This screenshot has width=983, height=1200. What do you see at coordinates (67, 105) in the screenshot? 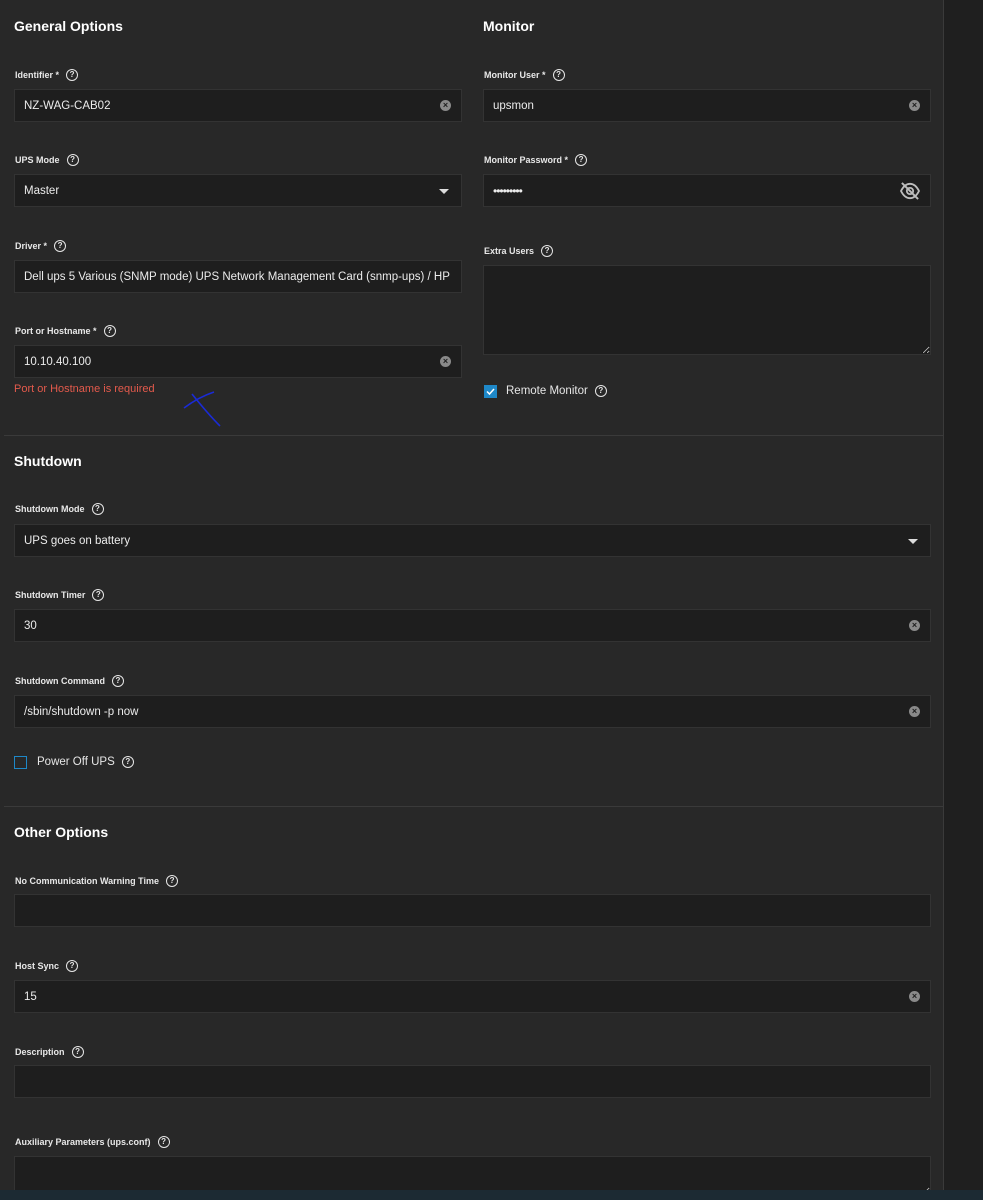
I see `identifier-value: NZ-WAG-CAB02` at bounding box center [67, 105].